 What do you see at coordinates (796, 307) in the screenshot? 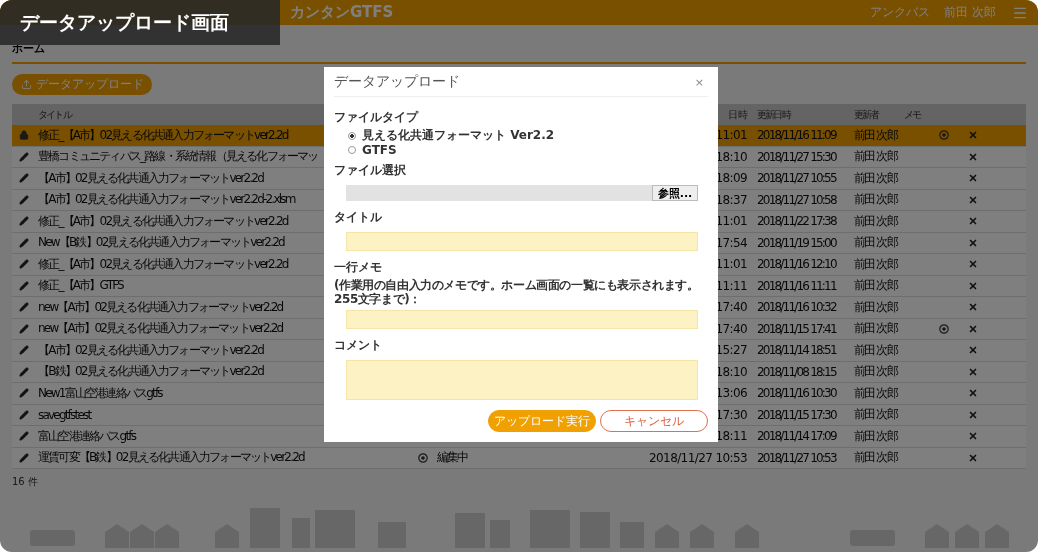
I see `table-cell: 2018/11/16 10:32` at bounding box center [796, 307].